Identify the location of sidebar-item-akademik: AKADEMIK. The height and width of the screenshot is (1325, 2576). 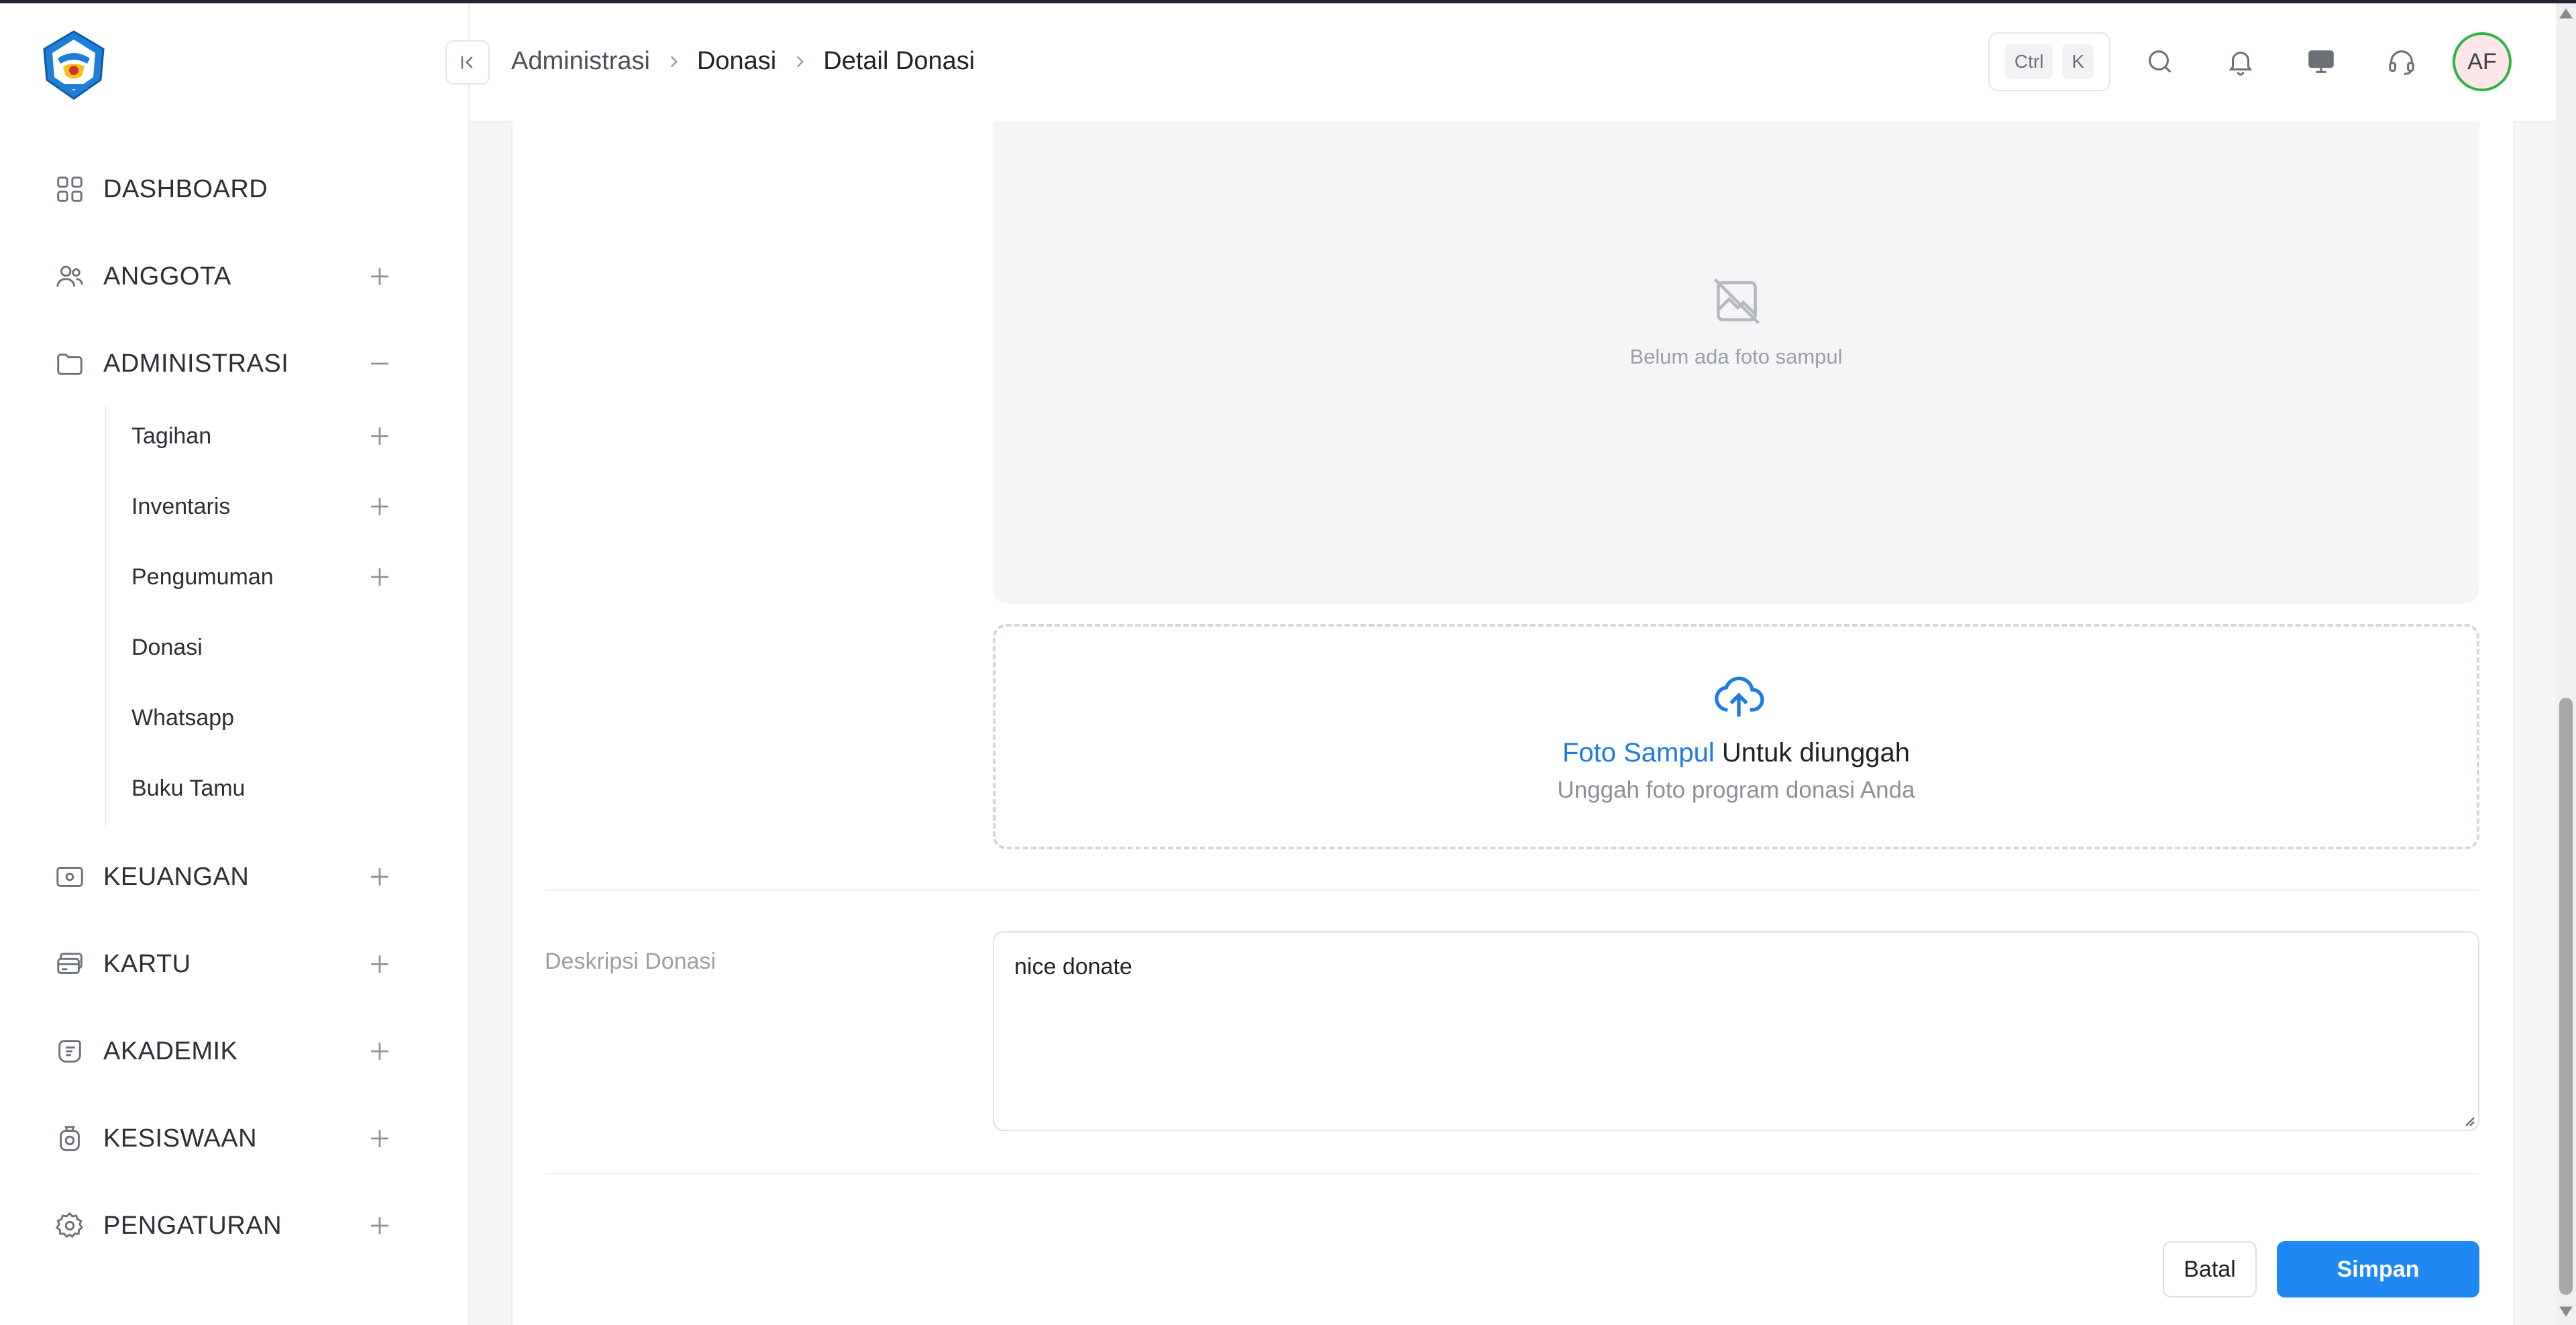
(233, 1051).